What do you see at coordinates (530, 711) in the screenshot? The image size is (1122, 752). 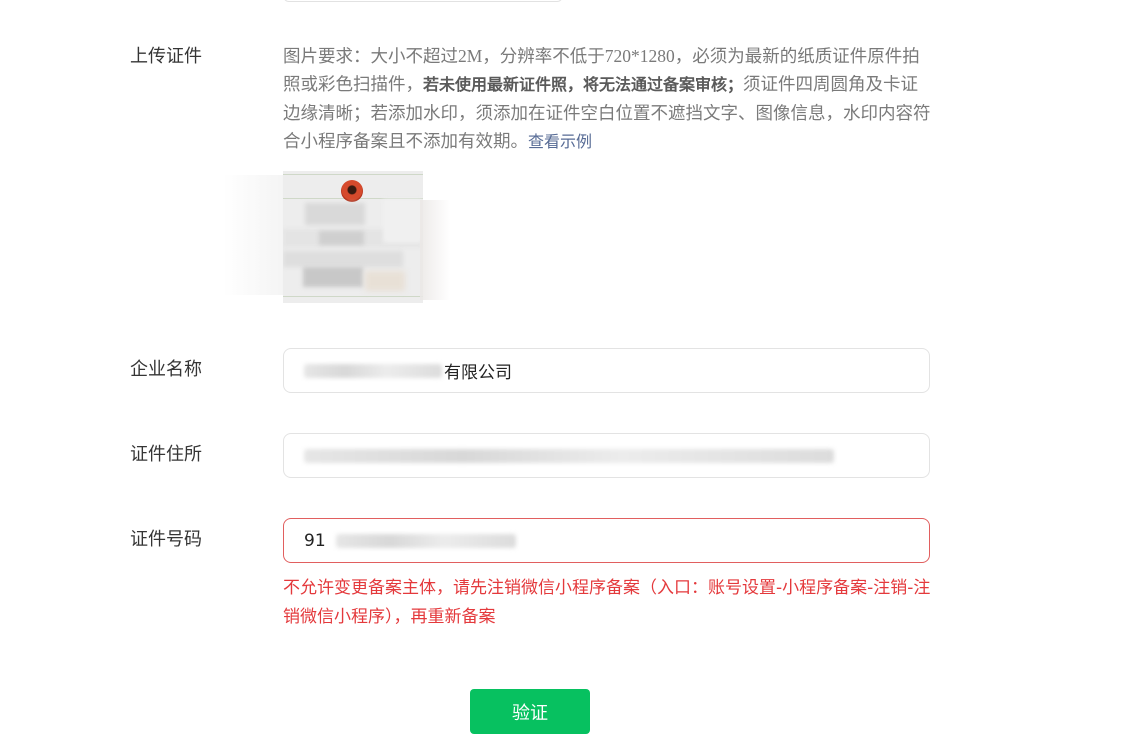 I see `verify-button: 验证` at bounding box center [530, 711].